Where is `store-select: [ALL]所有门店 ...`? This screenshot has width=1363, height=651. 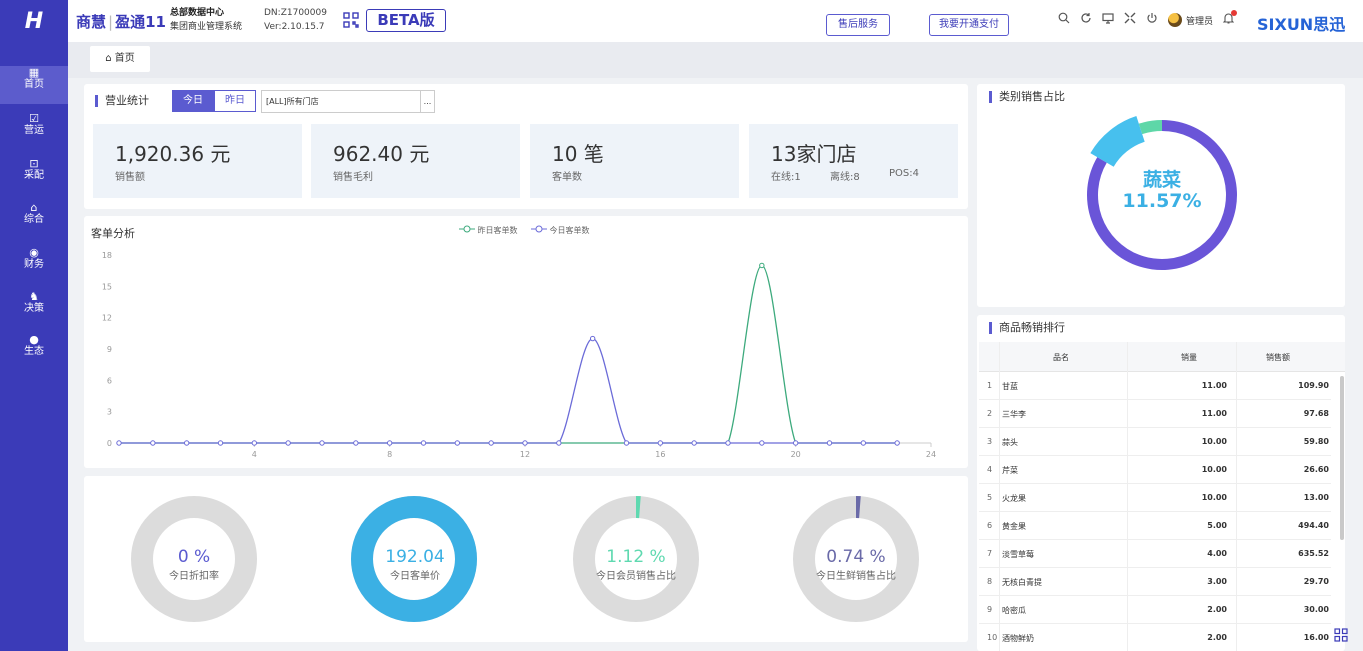
store-select: [ALL]所有门店 ... is located at coordinates (348, 101).